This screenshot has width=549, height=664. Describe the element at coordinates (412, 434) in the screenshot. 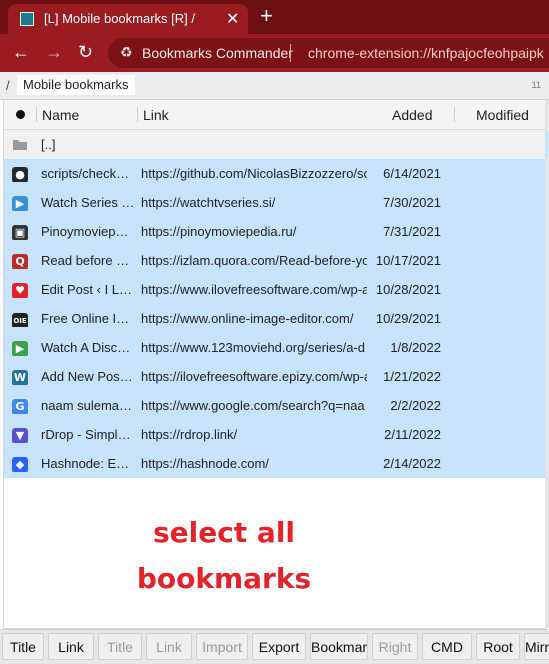

I see `bookmark-added-date: 2/11/2022` at that location.